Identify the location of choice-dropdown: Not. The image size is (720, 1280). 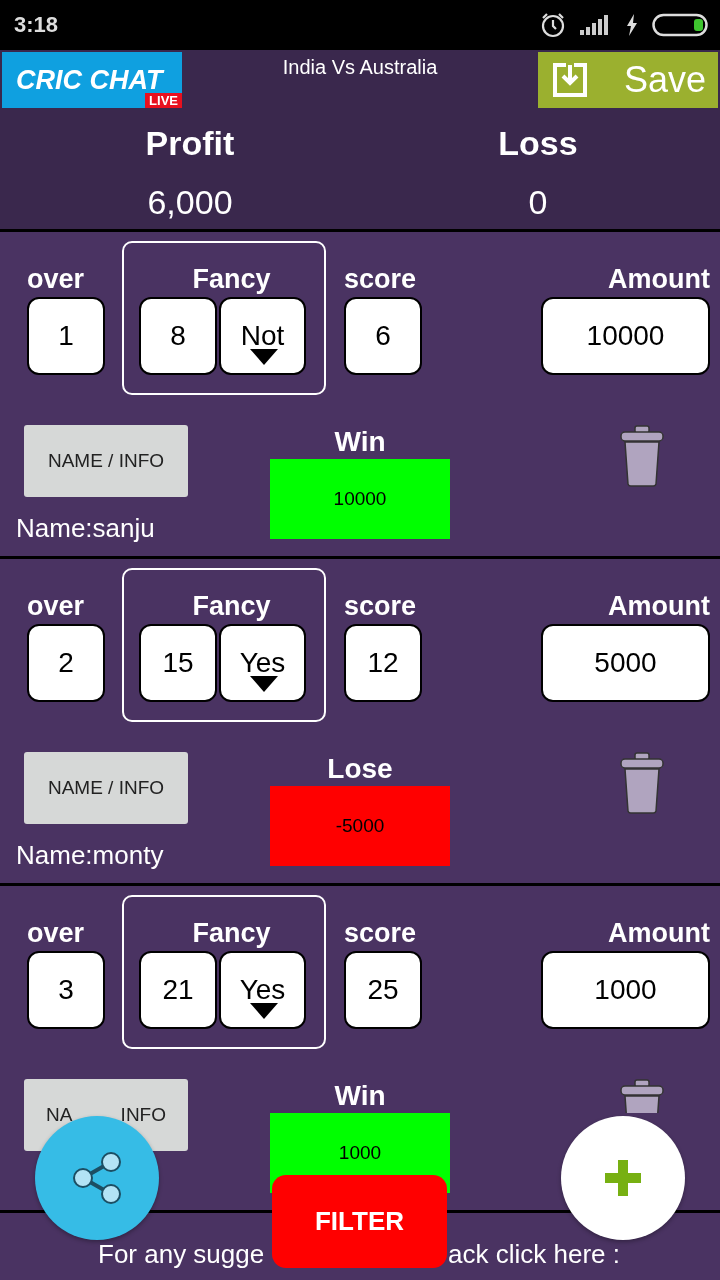
(262, 336).